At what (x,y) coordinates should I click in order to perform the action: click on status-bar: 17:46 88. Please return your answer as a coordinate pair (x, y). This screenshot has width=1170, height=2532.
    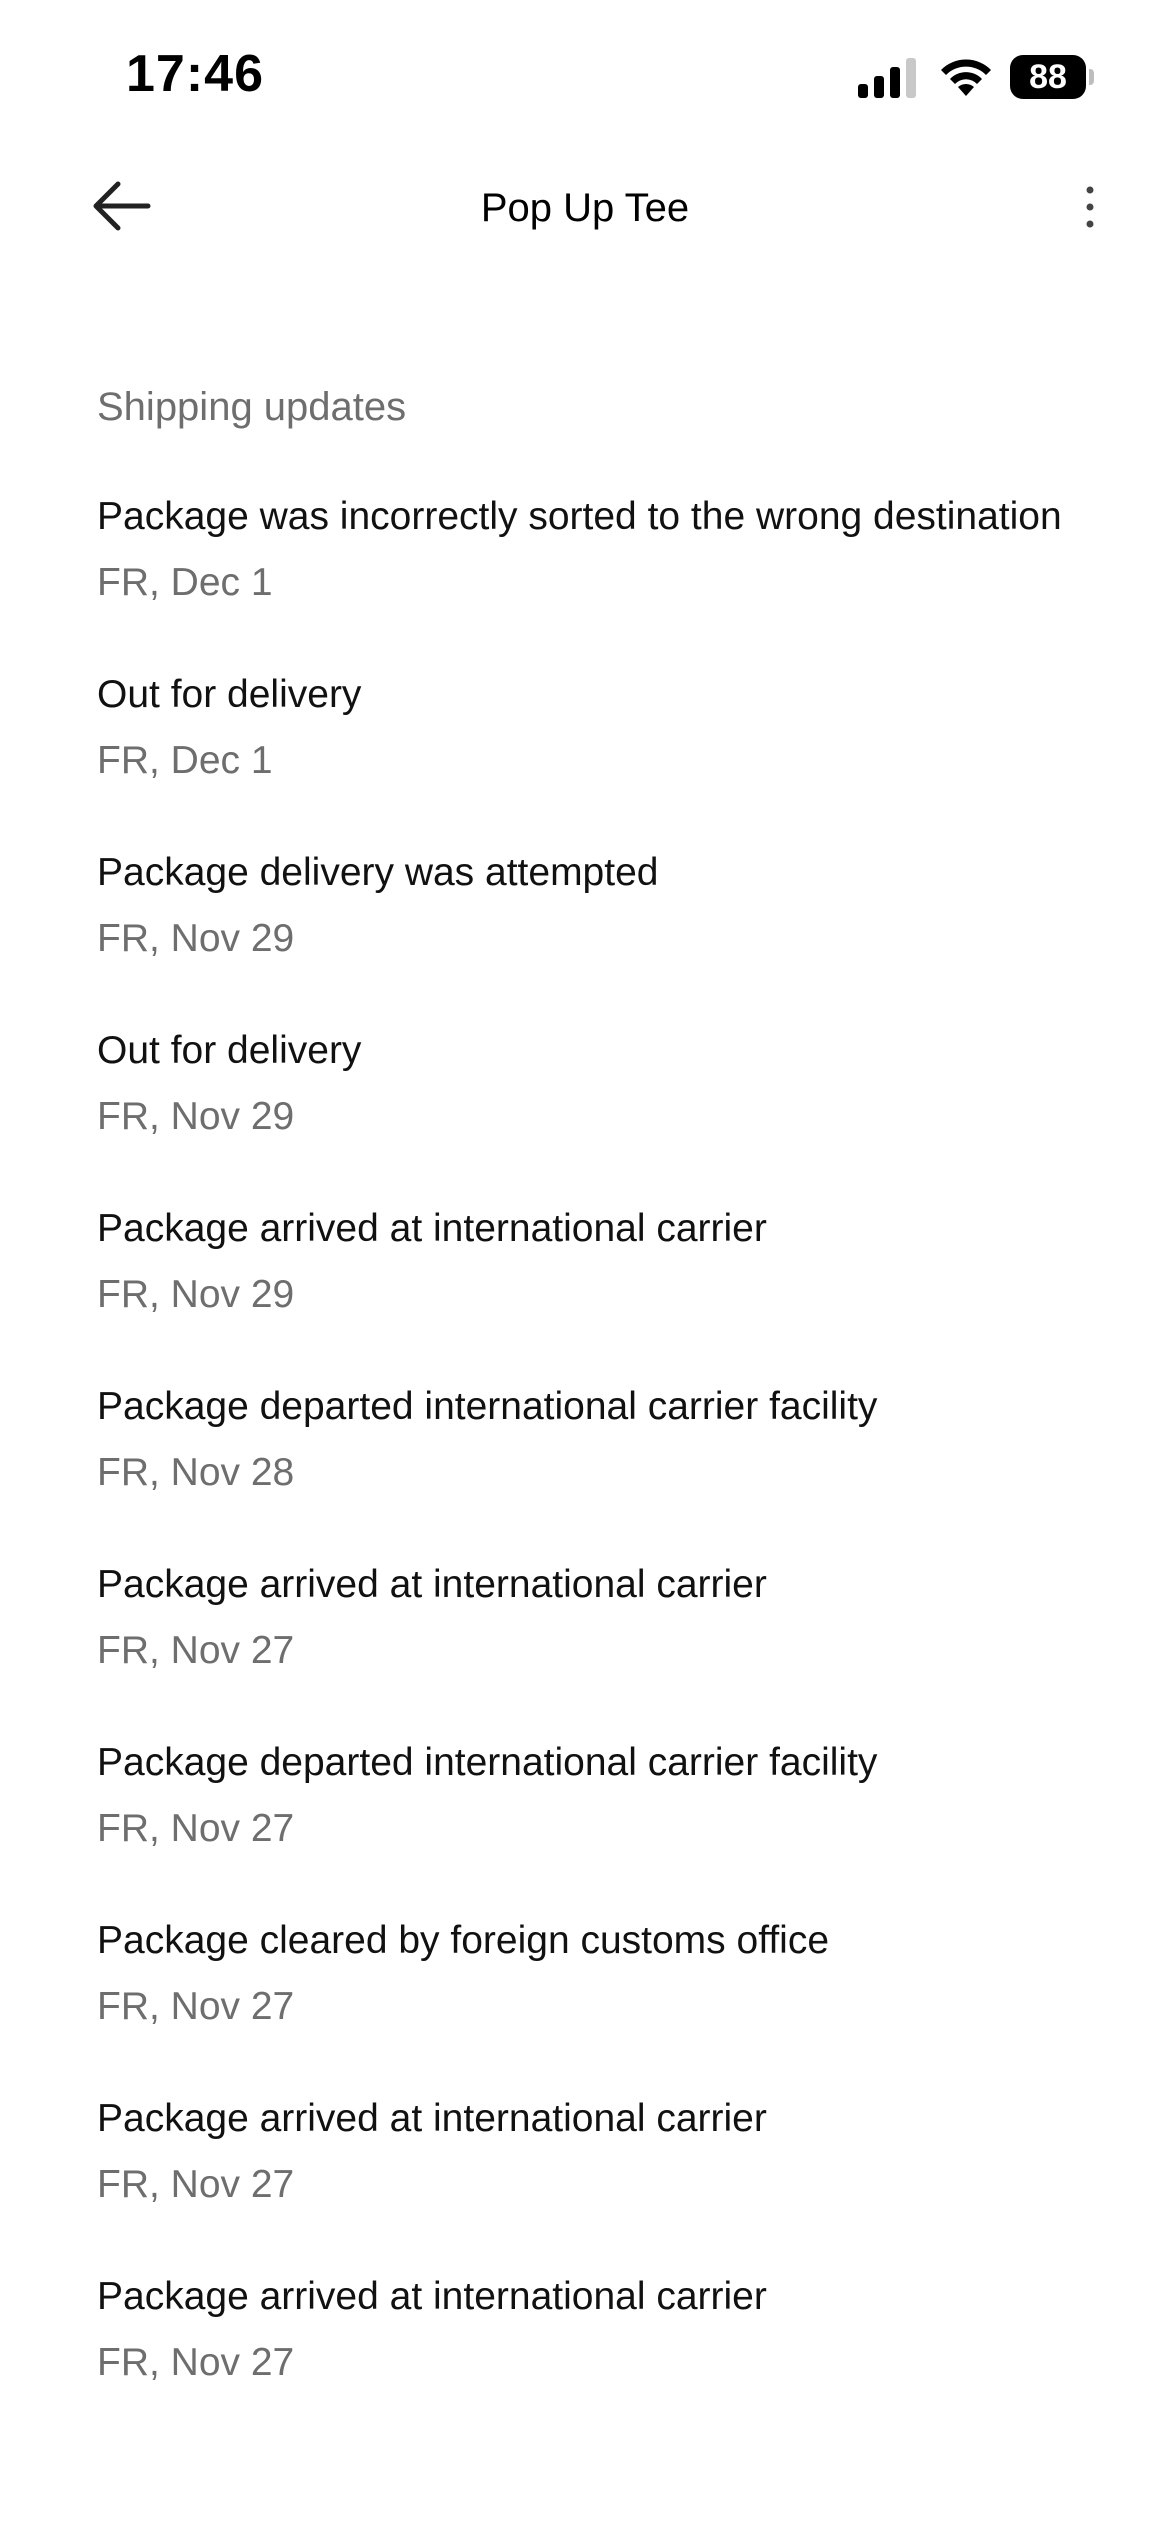
    Looking at the image, I should click on (585, 75).